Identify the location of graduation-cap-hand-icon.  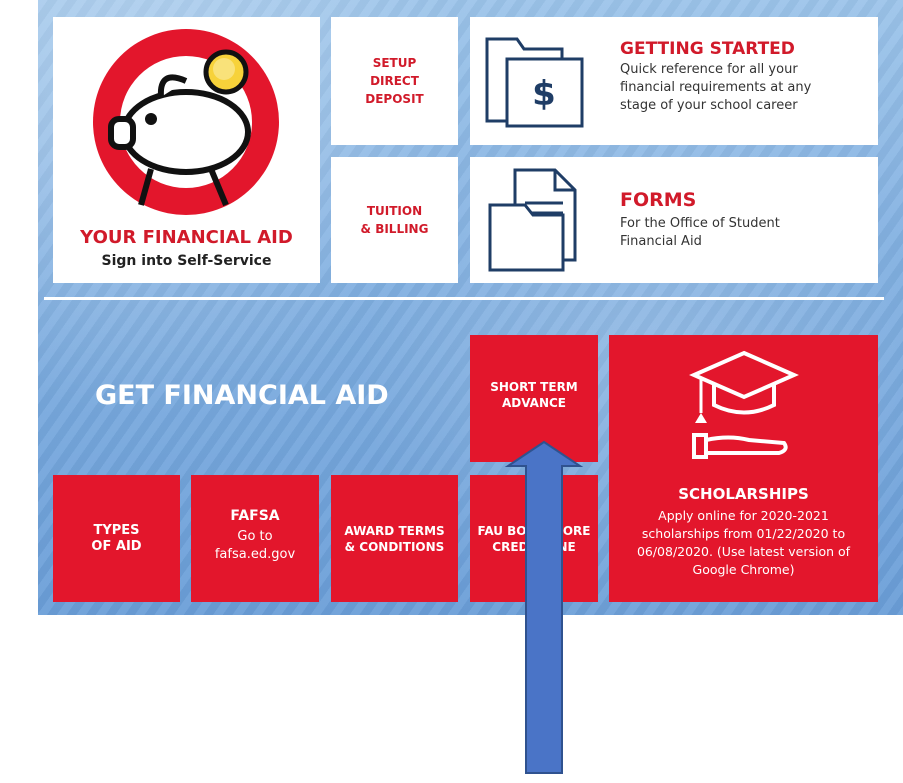
(744, 404).